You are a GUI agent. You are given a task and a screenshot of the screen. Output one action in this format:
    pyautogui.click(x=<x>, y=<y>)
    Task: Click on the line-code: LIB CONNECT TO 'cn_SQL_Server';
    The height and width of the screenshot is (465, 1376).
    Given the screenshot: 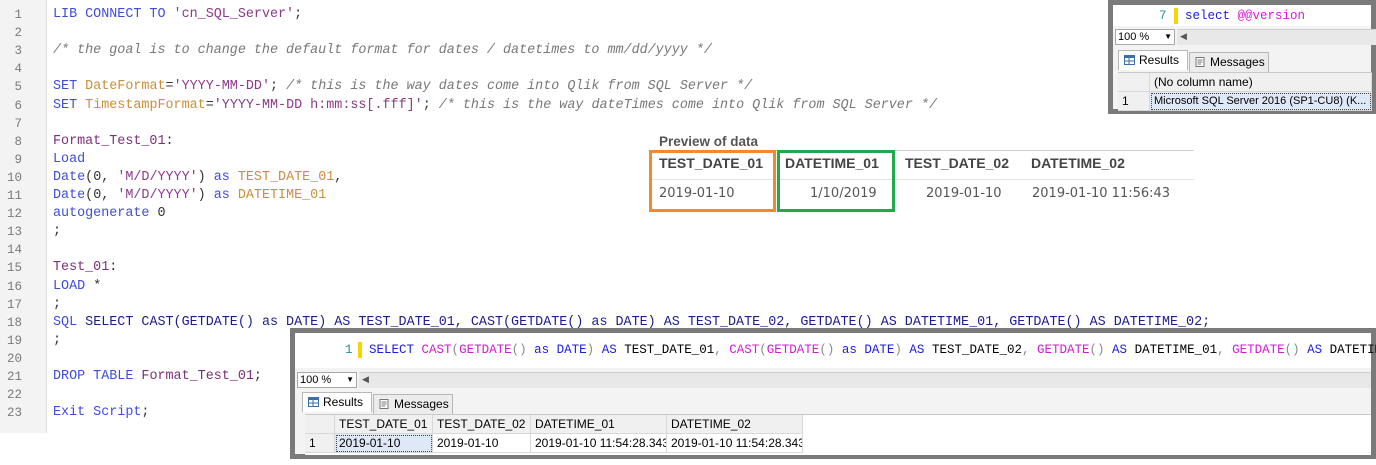 What is the action you would take?
    pyautogui.click(x=177, y=15)
    